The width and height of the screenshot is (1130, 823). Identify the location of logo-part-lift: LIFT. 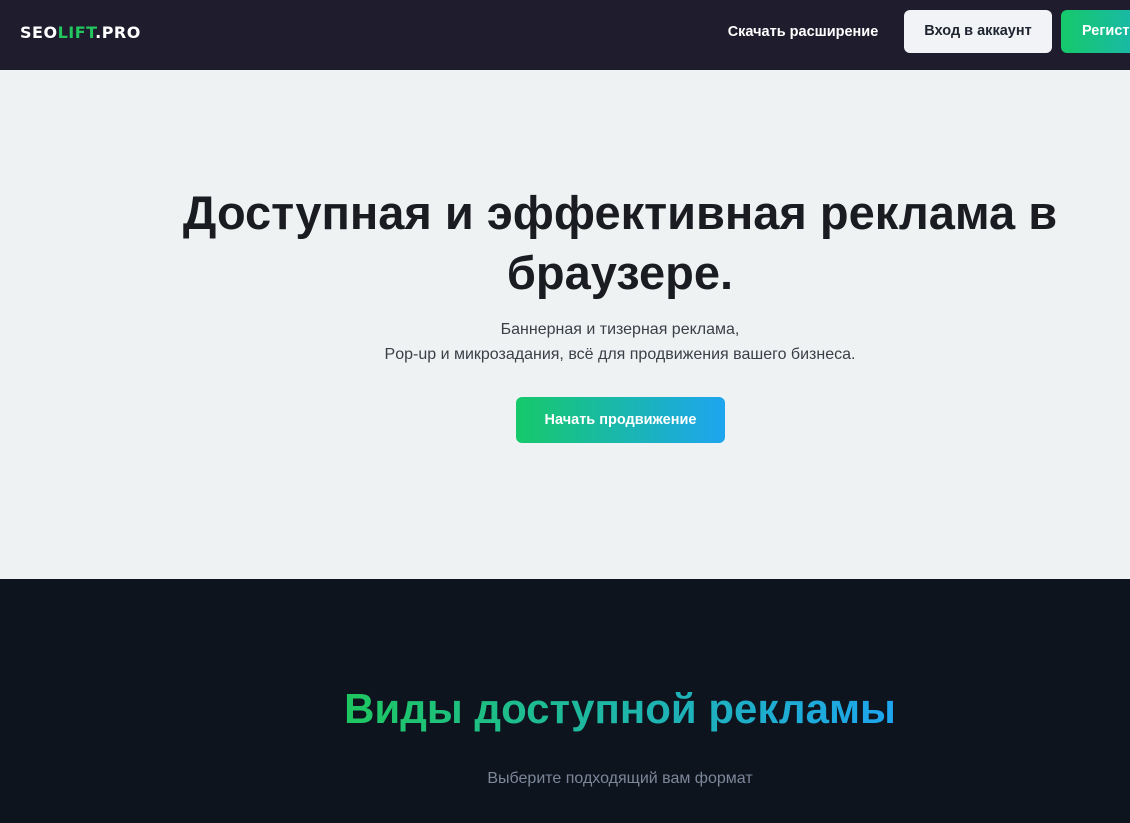
(76, 32).